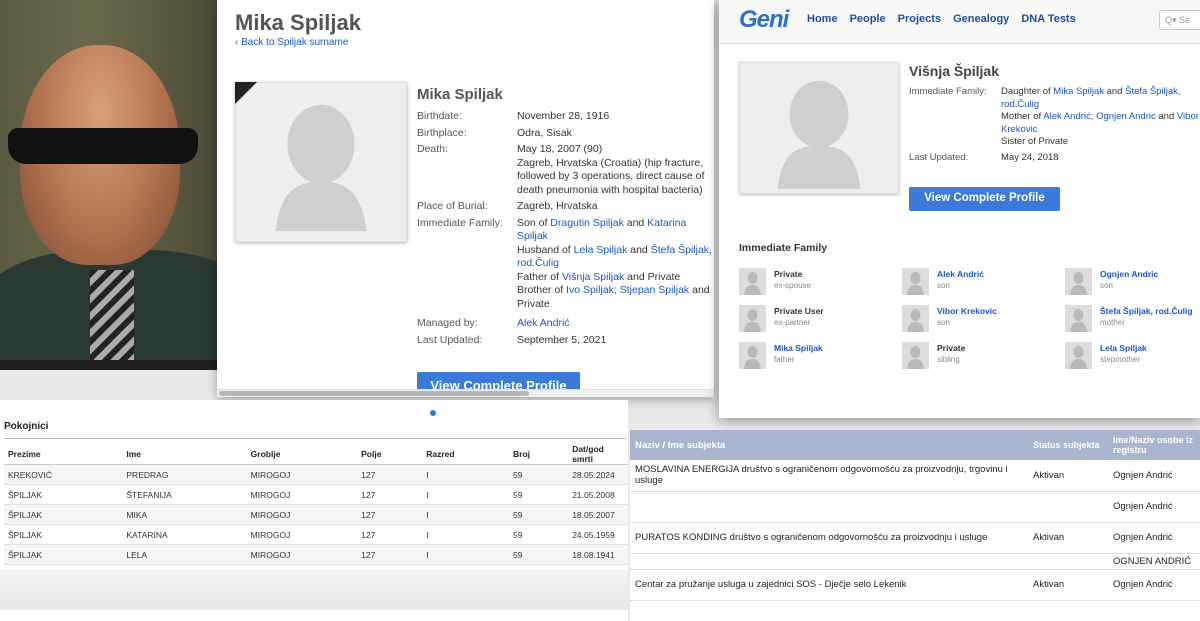 This screenshot has width=1200, height=621. What do you see at coordinates (433, 413) in the screenshot?
I see `pagination-dot` at bounding box center [433, 413].